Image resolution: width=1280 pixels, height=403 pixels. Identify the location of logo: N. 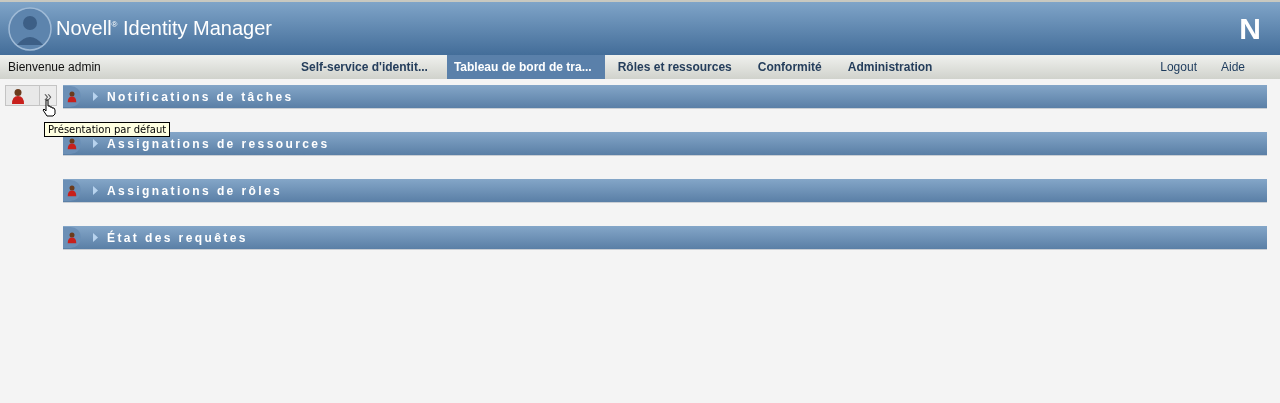
(1249, 28).